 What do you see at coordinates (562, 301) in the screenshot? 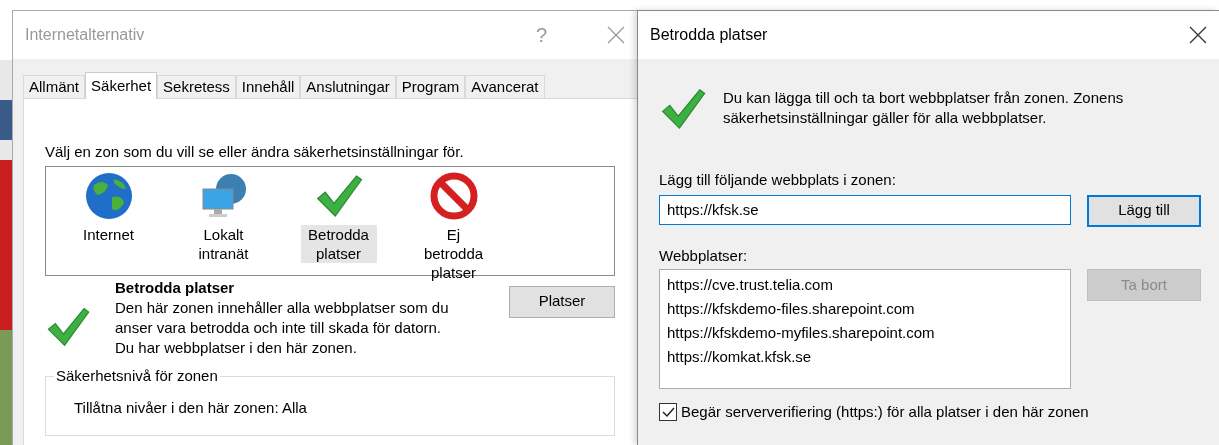
I see `sites-button: Platser` at bounding box center [562, 301].